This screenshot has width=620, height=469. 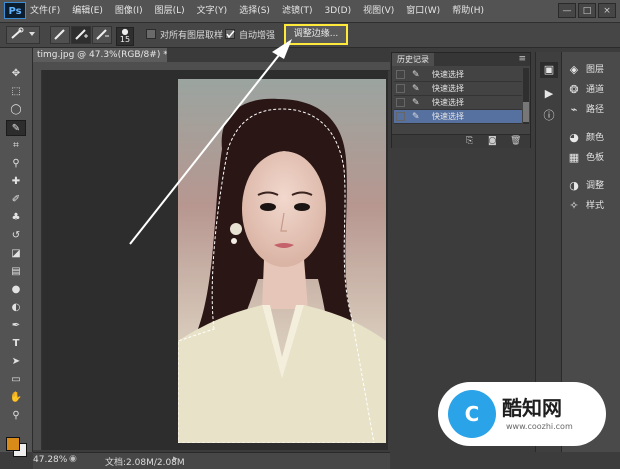 What do you see at coordinates (532, 408) in the screenshot?
I see `watermark-name: 酷知网` at bounding box center [532, 408].